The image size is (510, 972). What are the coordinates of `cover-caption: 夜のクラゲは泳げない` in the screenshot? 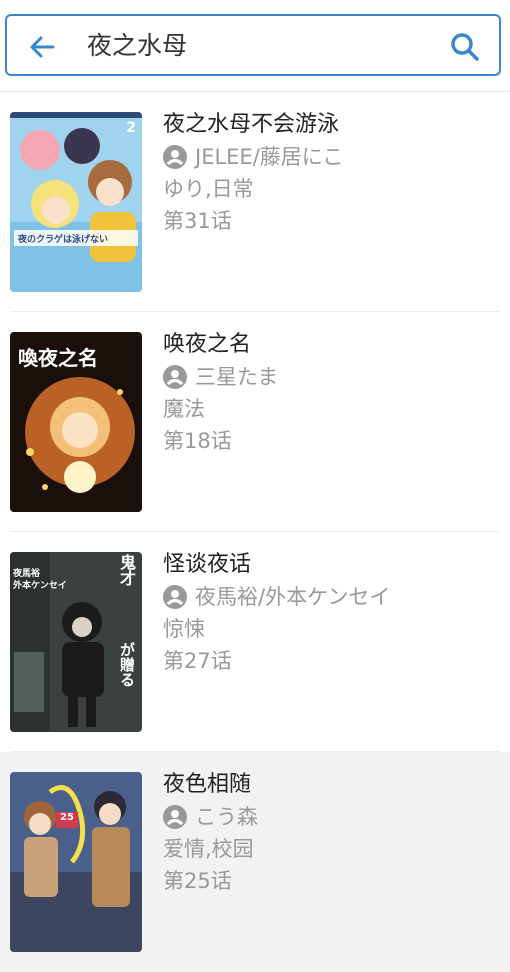 It's located at (63, 240).